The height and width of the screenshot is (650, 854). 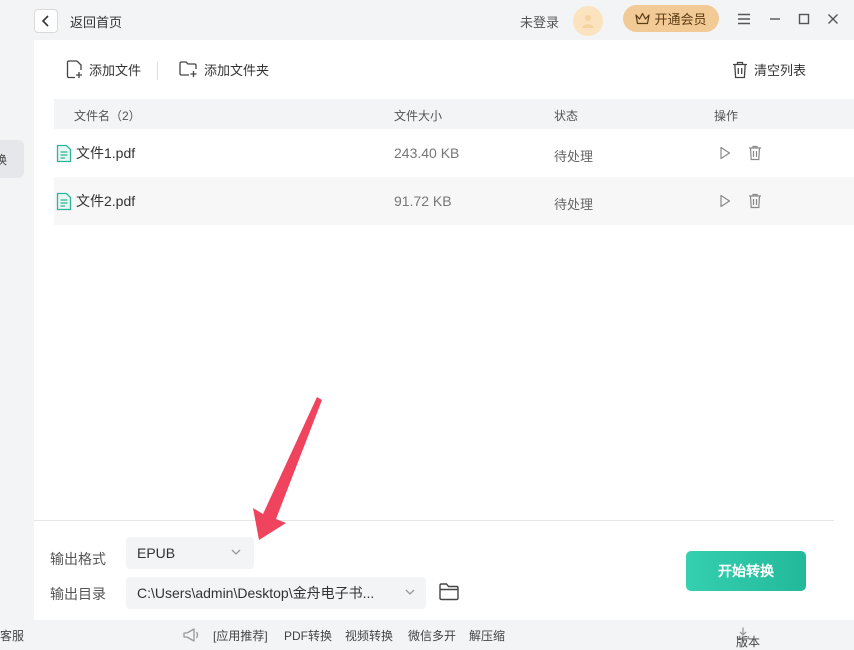 I want to click on footer-link-video: 视频转换, so click(x=369, y=635).